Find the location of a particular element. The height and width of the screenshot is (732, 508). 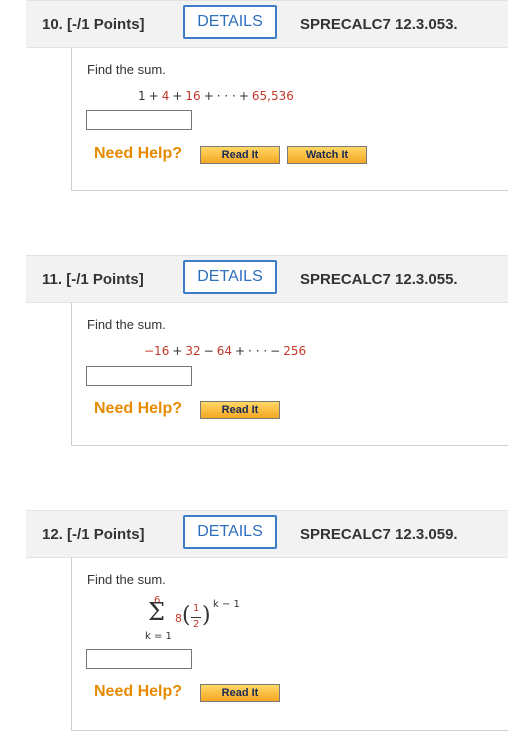

sum-expression: −16 +32−64 + · · · −256 is located at coordinates (225, 351).